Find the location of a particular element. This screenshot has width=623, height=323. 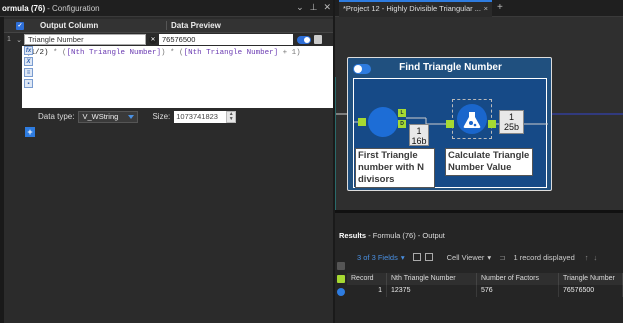

fields-selector: 3 of 3 Fields is located at coordinates (377, 257).